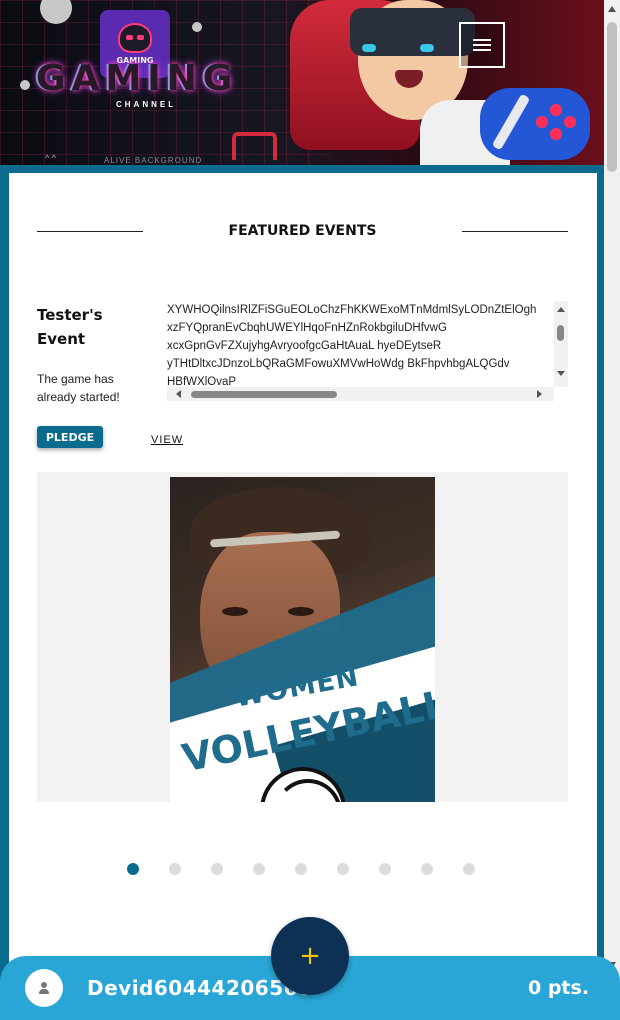  Describe the element at coordinates (612, 97) in the screenshot. I see `page-scrollbar-thumb` at that location.